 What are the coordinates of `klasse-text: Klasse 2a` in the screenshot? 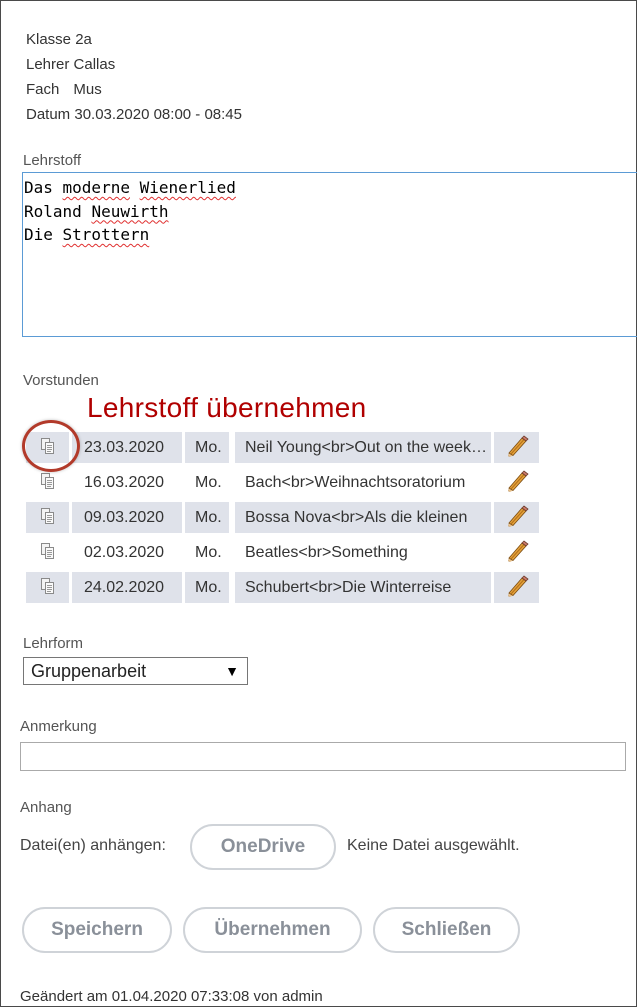 It's located at (59, 39).